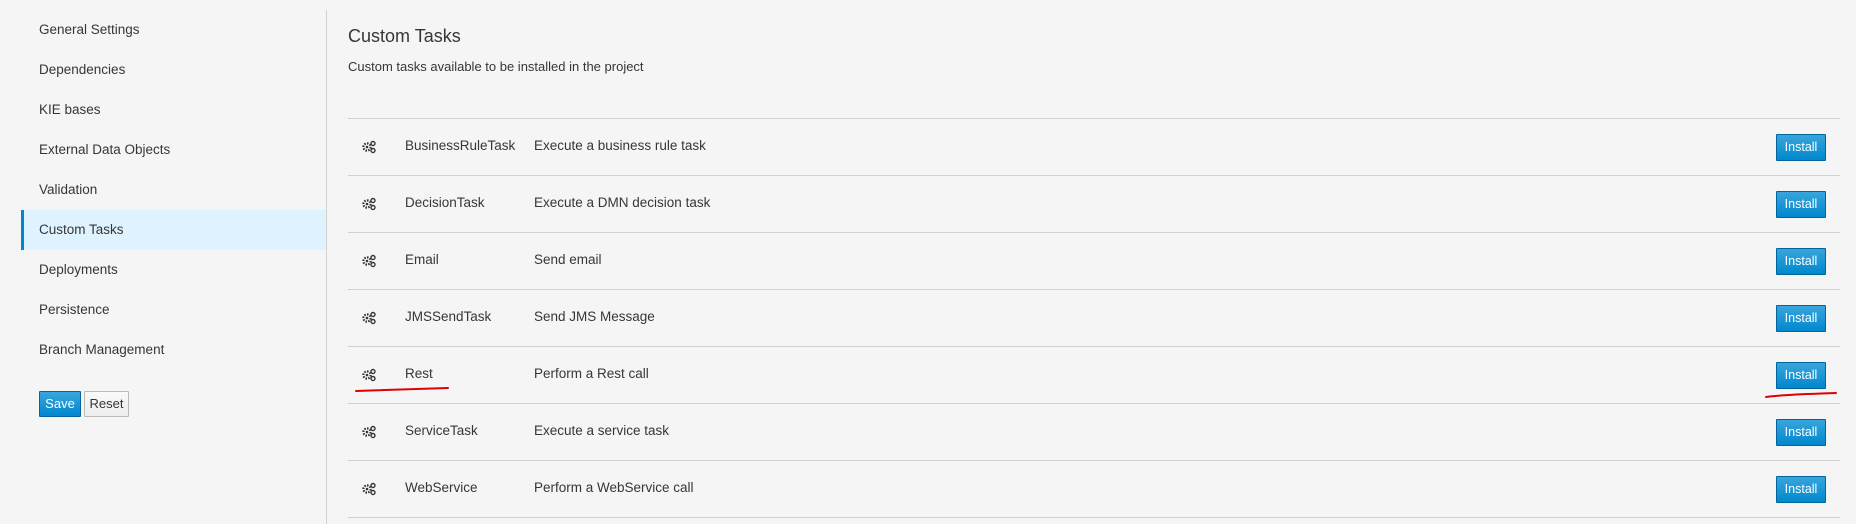 The height and width of the screenshot is (524, 1856). Describe the element at coordinates (173, 30) in the screenshot. I see `sidebar-item-general-settings: General Settings` at that location.